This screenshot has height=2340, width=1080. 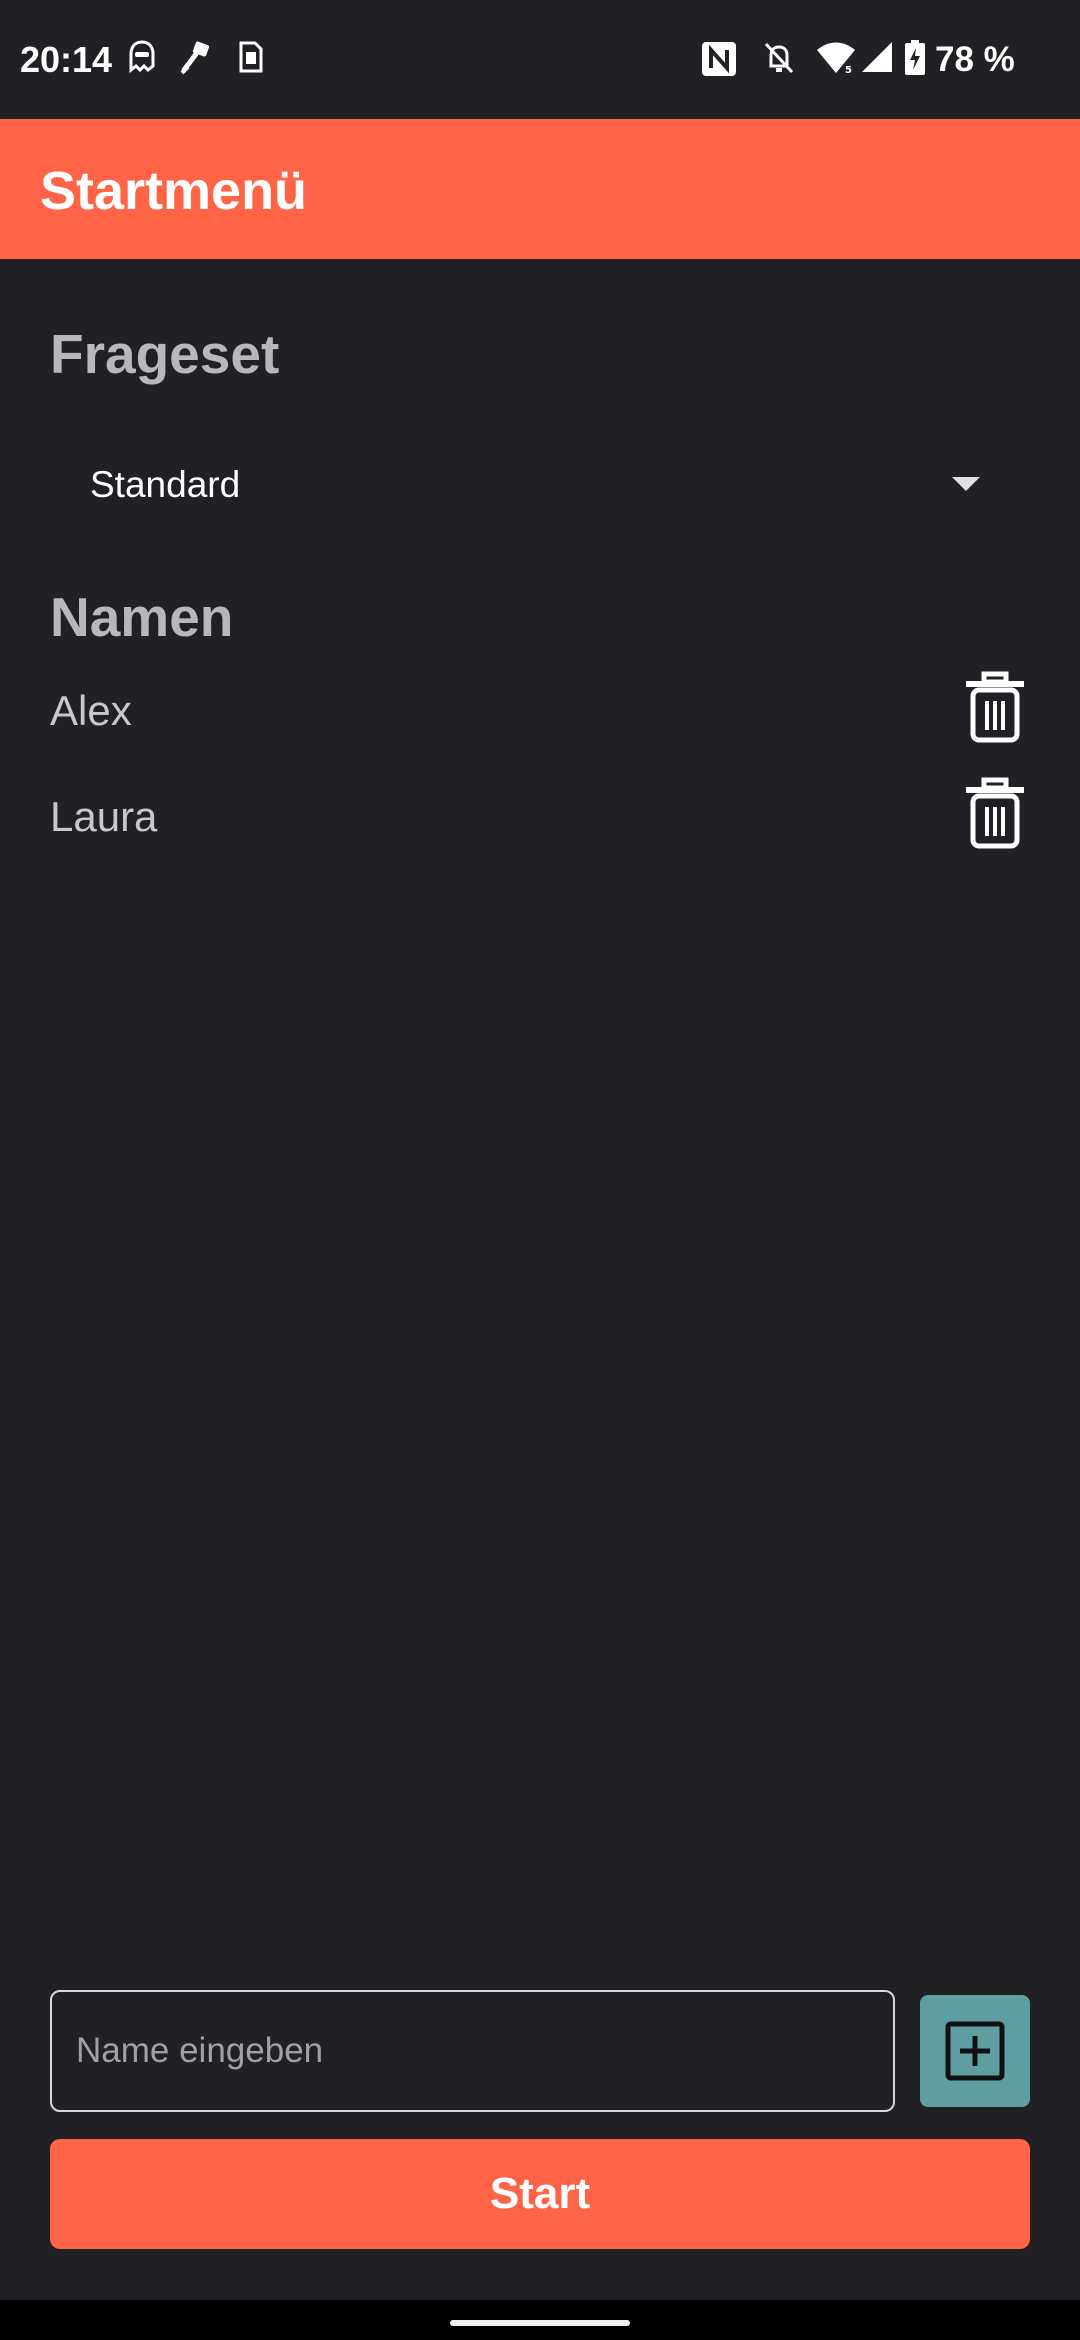 I want to click on paint-roller-icon, so click(x=195, y=58).